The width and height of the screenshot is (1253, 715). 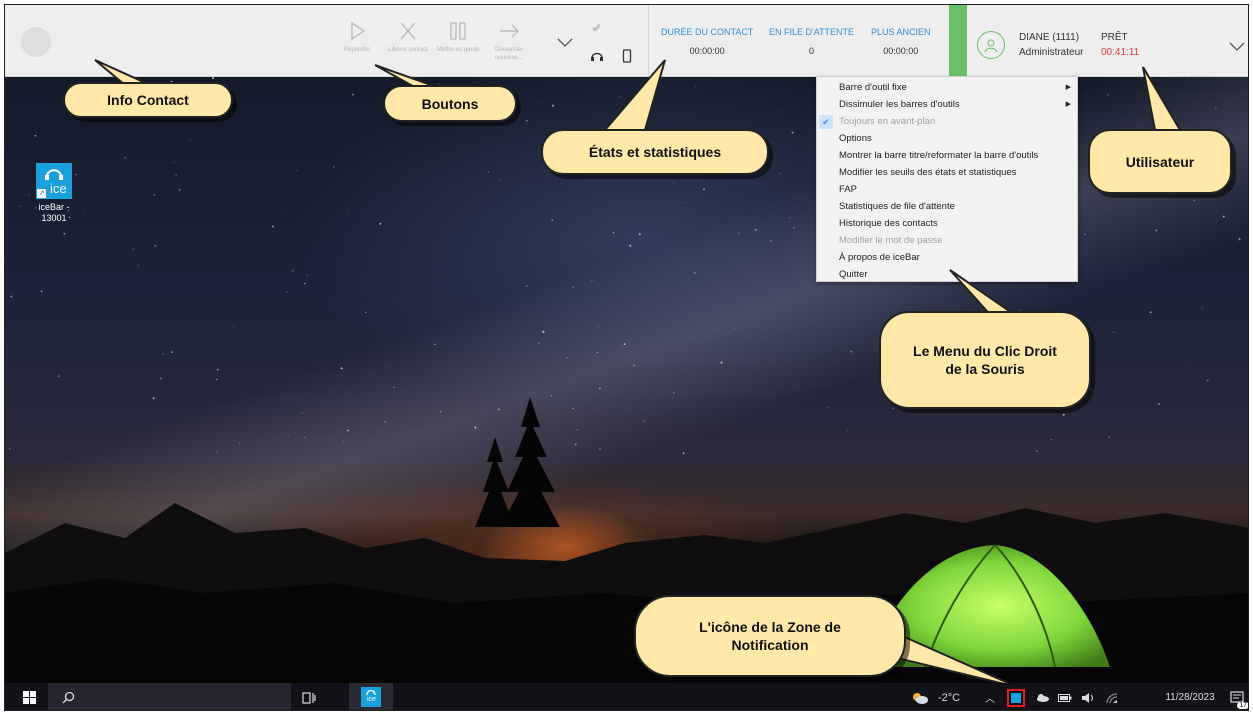 What do you see at coordinates (357, 44) in the screenshot?
I see `answer-button: Répondre` at bounding box center [357, 44].